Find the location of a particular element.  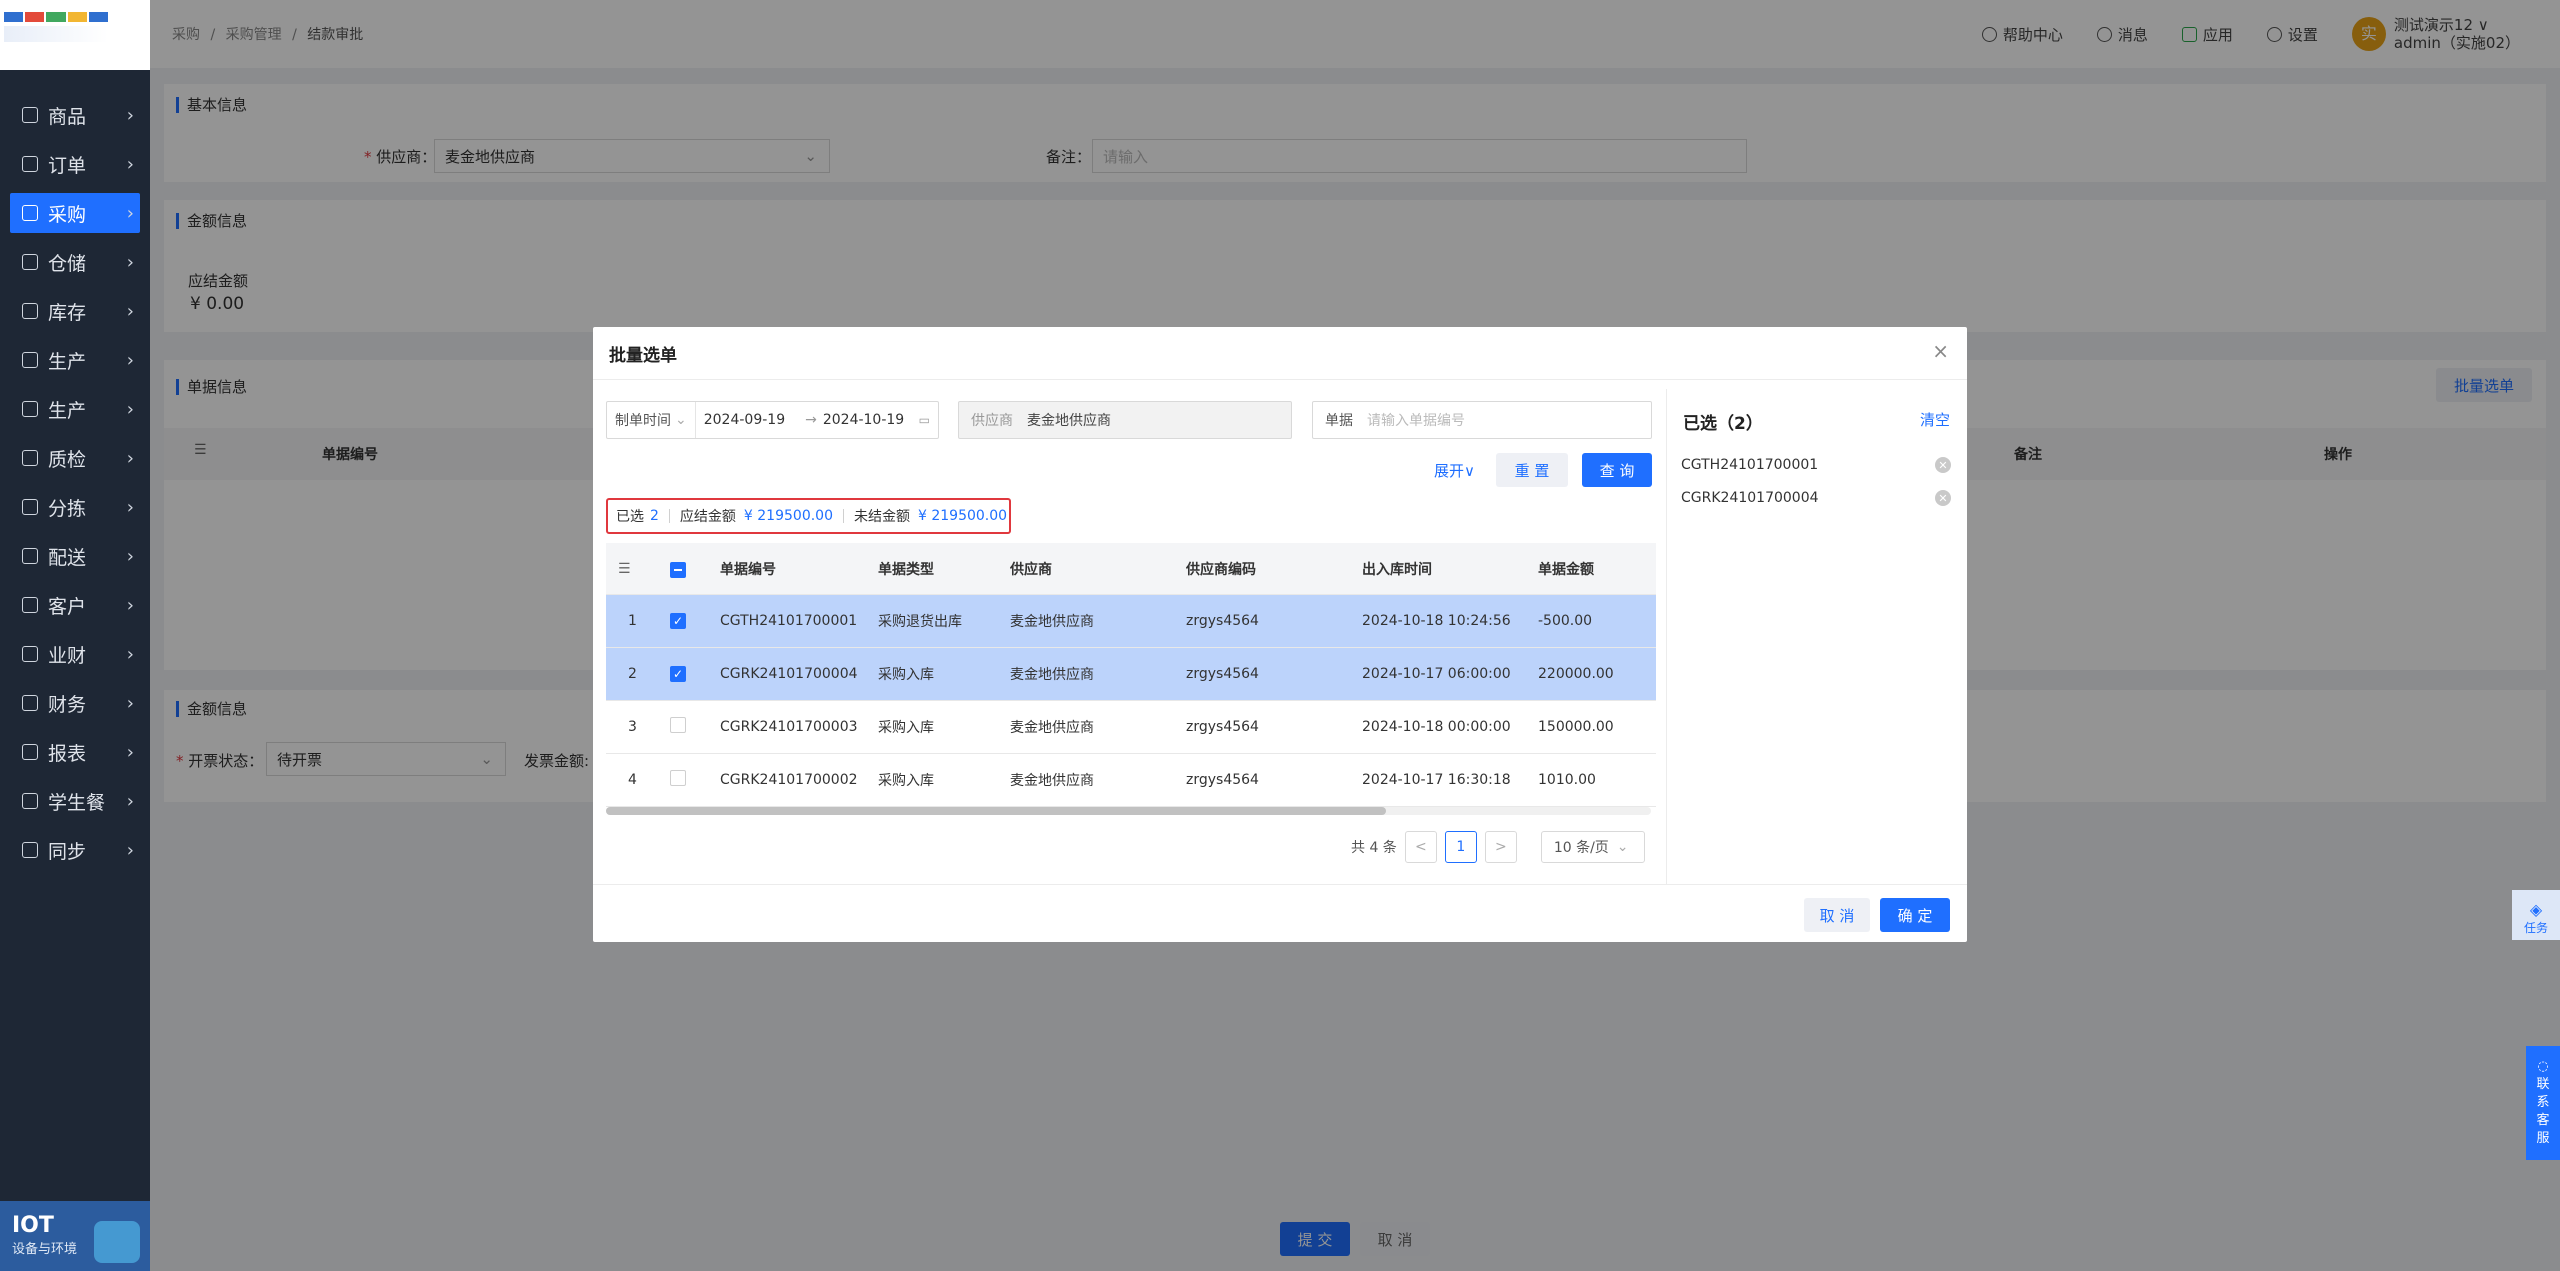

sidebar-item: 商品 › is located at coordinates (75, 115).